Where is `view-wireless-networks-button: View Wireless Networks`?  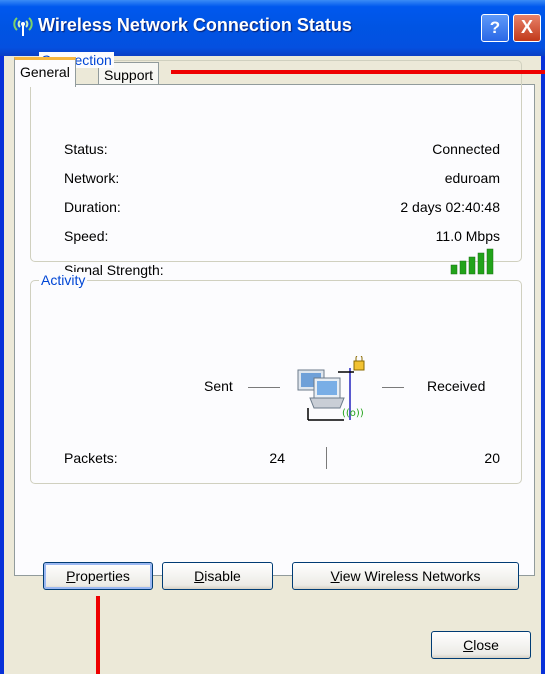
view-wireless-networks-button: View Wireless Networks is located at coordinates (405, 576).